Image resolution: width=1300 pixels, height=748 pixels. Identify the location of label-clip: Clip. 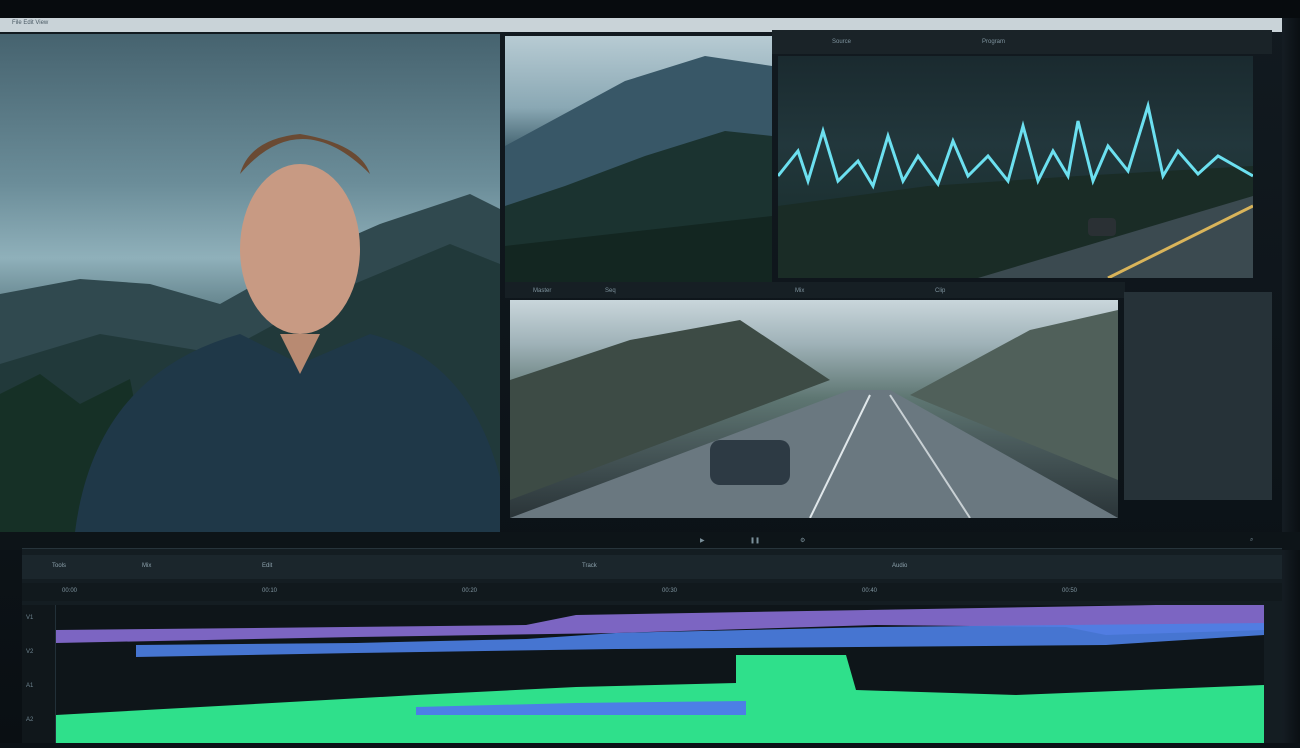
(940, 291).